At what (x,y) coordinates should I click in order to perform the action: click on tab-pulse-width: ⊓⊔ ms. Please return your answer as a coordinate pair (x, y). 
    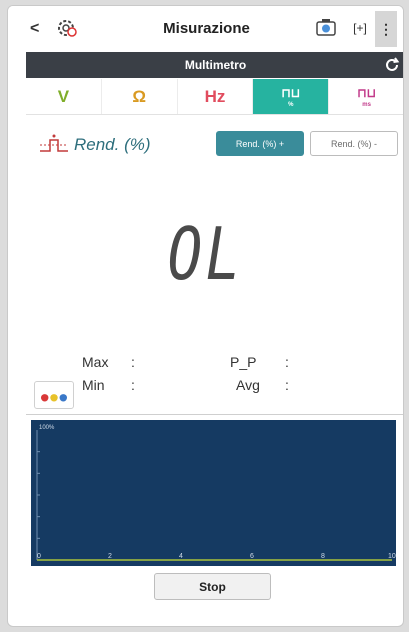
    Looking at the image, I should click on (366, 96).